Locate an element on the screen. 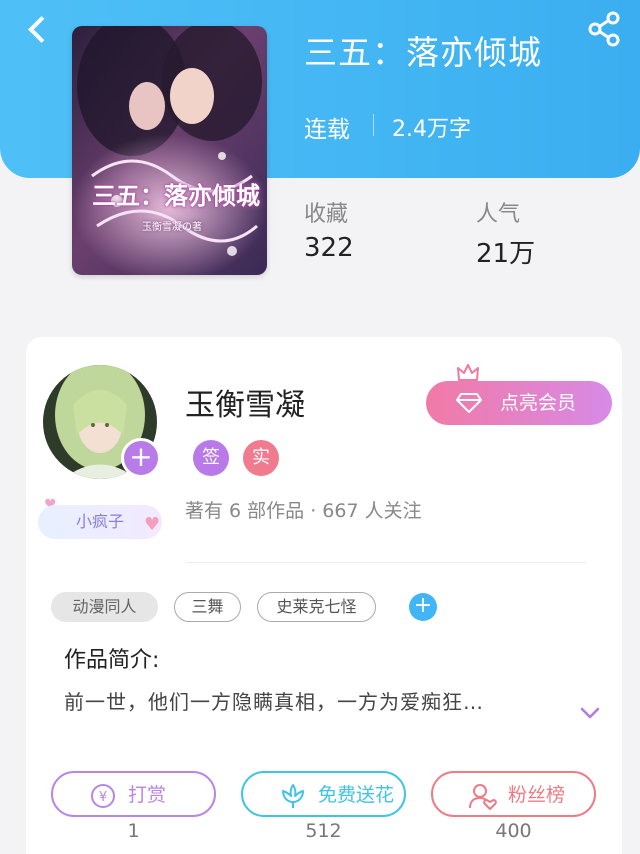 The width and height of the screenshot is (640, 854). follow-plus-icon: + is located at coordinates (141, 458).